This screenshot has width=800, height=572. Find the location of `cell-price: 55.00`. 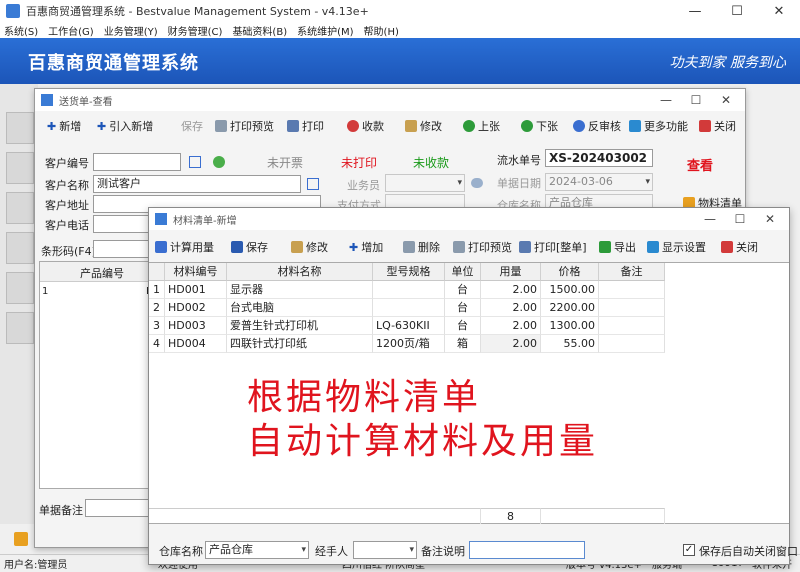

cell-price: 55.00 is located at coordinates (570, 344).